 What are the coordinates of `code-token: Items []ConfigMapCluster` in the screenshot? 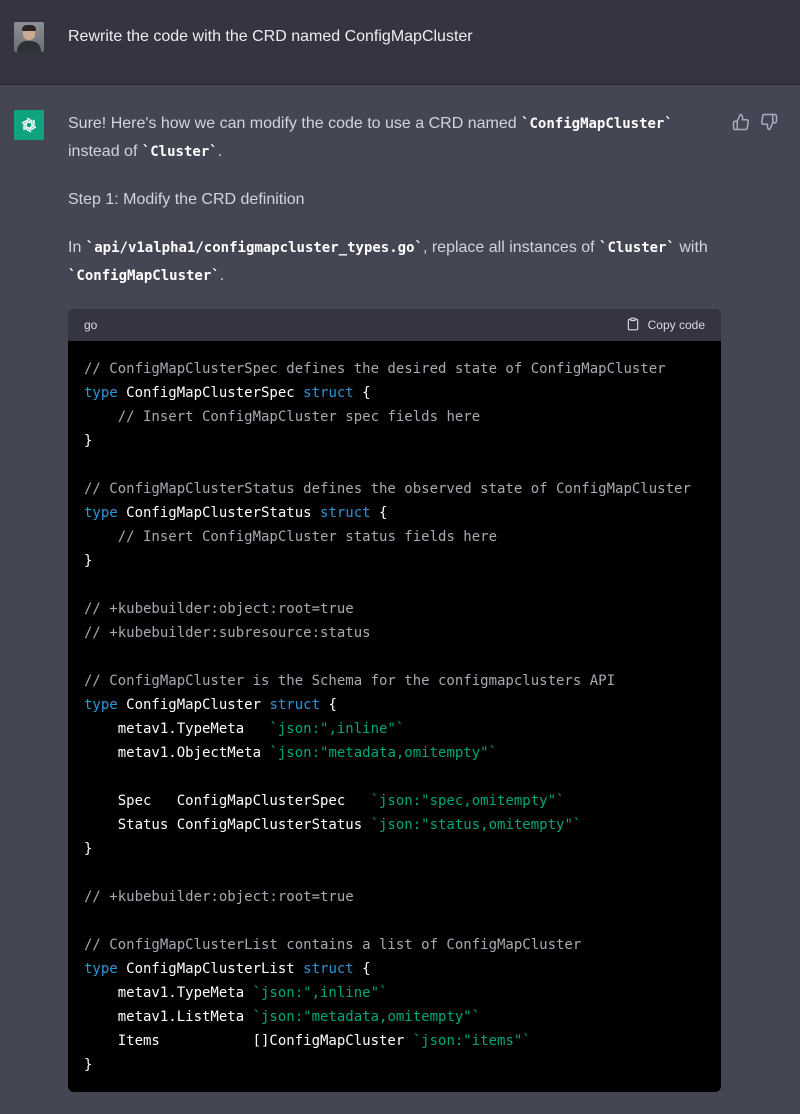 It's located at (248, 1041).